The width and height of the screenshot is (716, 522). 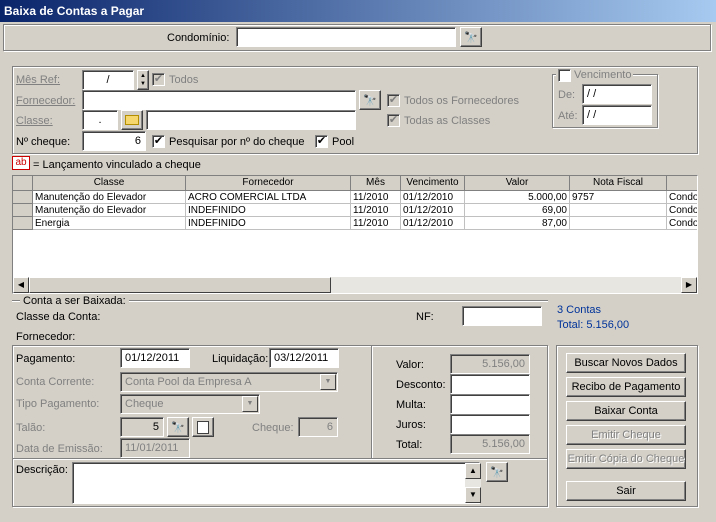 What do you see at coordinates (46, 337) in the screenshot?
I see `fornecedor-conta-label: Fornecedor:` at bounding box center [46, 337].